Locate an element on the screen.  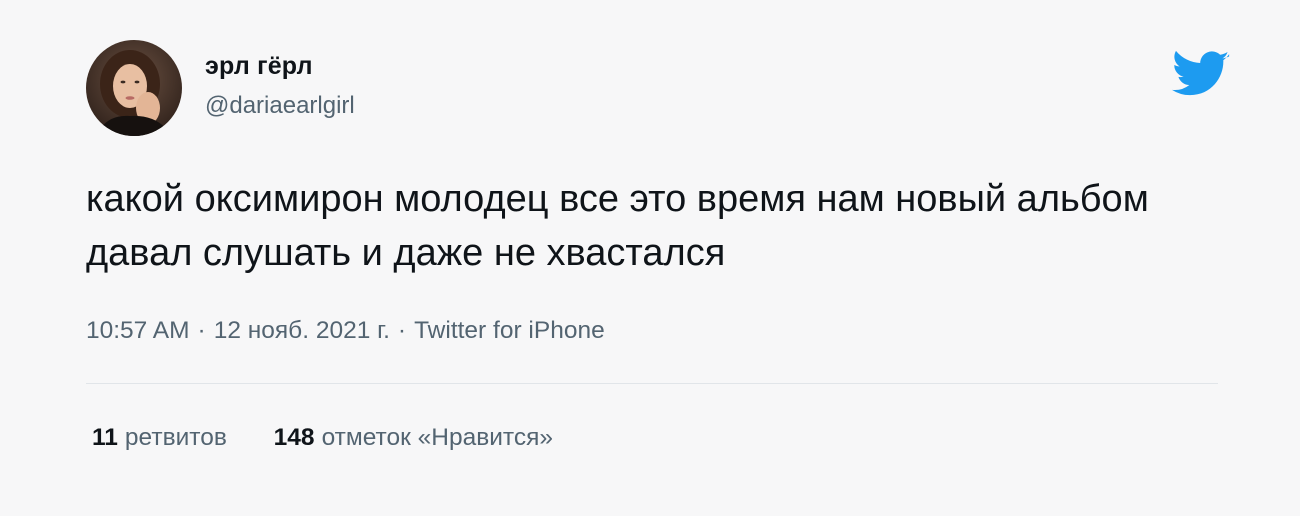
twitter-bird-icon-graphic is located at coordinates (1201, 73).